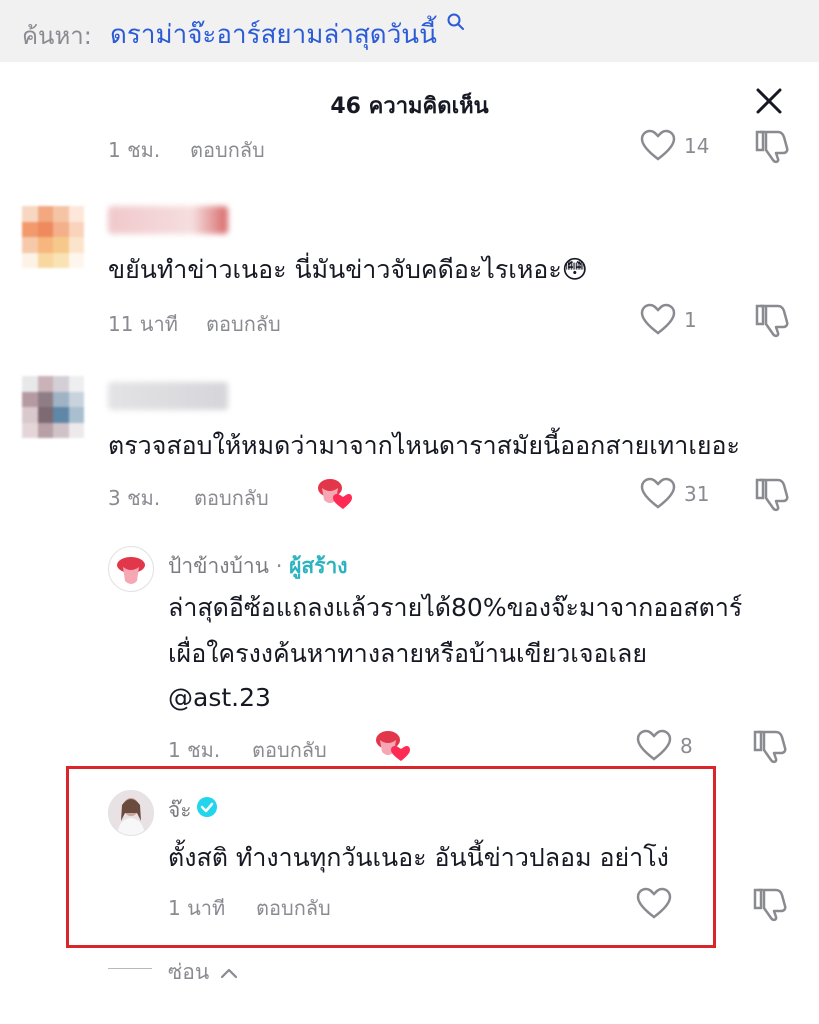 The height and width of the screenshot is (1024, 819). Describe the element at coordinates (57, 36) in the screenshot. I see `search-label: ค้นหา:` at that location.